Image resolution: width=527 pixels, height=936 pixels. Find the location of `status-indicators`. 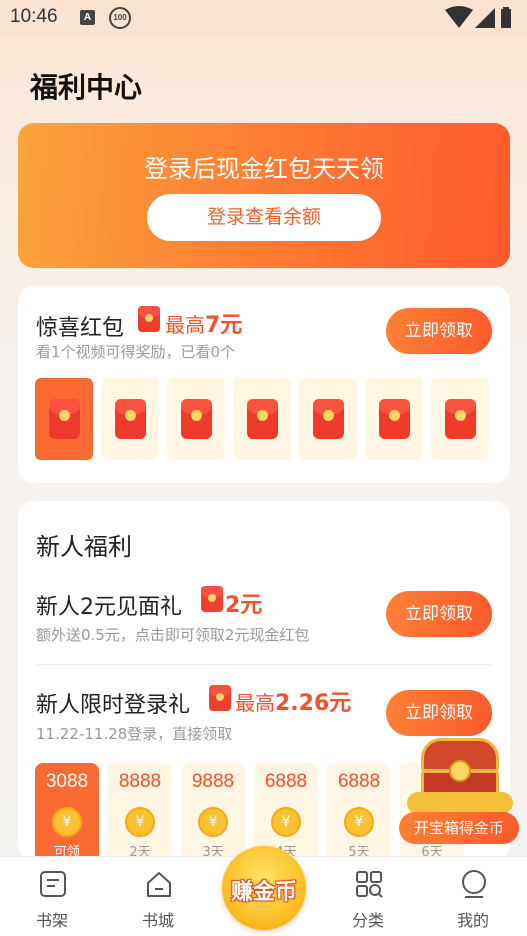

status-indicators is located at coordinates (479, 18).